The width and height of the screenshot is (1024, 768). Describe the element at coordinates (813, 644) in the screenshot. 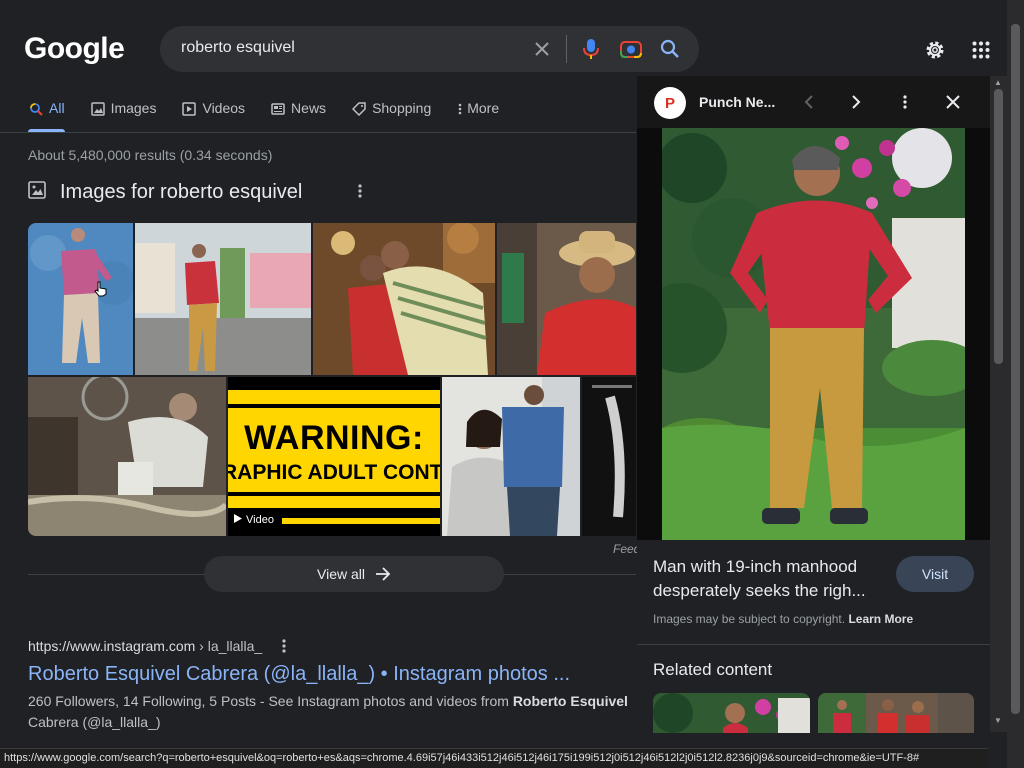

I see `related-divider` at that location.